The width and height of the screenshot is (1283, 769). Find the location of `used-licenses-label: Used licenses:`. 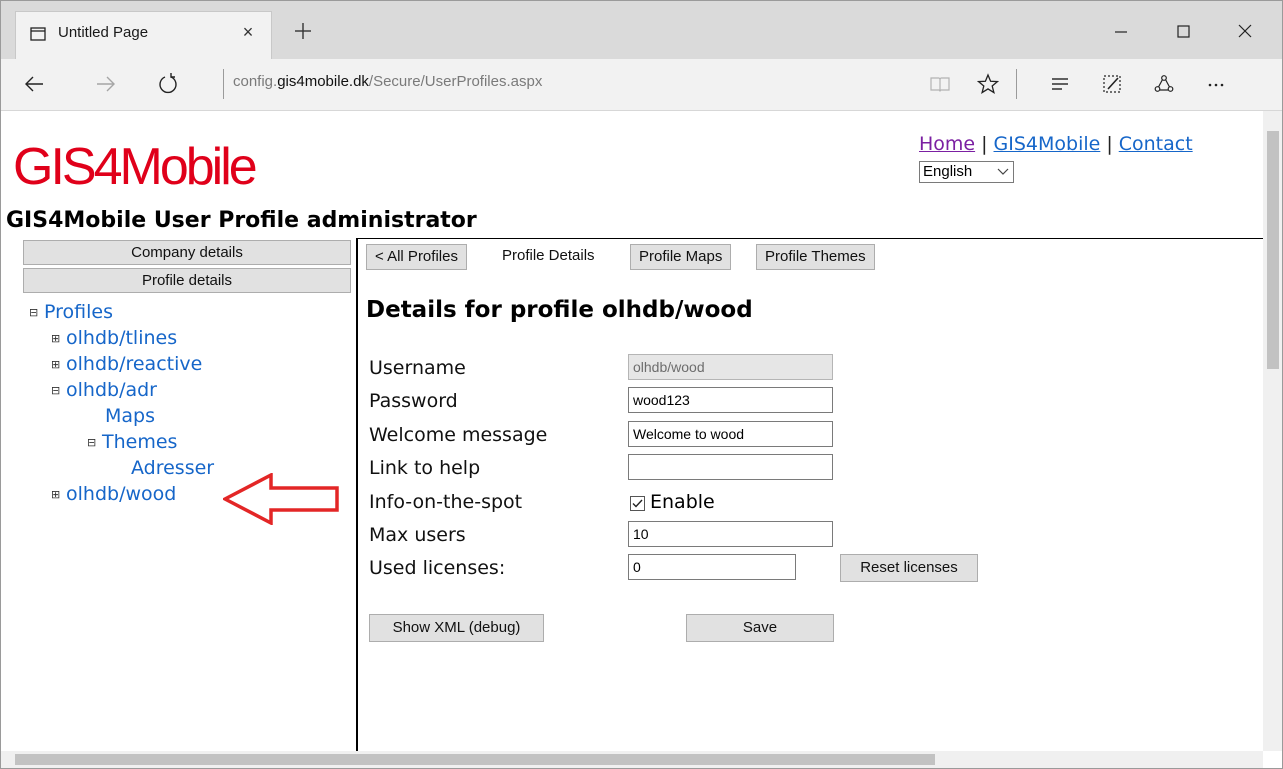

used-licenses-label: Used licenses: is located at coordinates (437, 568).